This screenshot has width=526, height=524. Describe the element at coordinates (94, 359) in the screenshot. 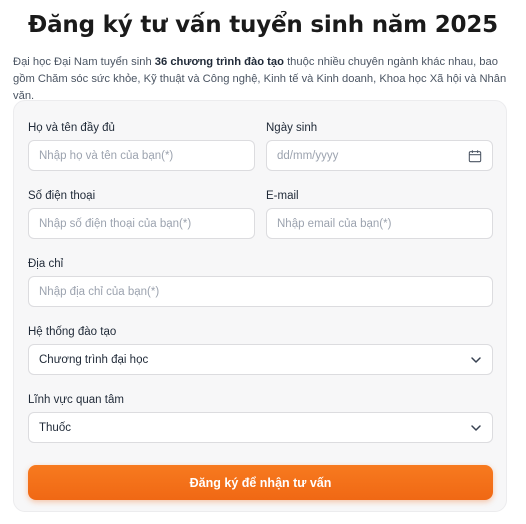

I see `program-value: Chương trình đại học` at that location.